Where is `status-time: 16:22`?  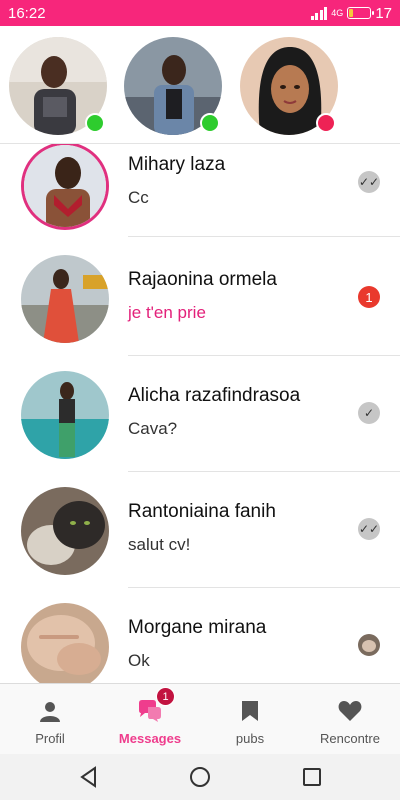 status-time: 16:22 is located at coordinates (27, 13).